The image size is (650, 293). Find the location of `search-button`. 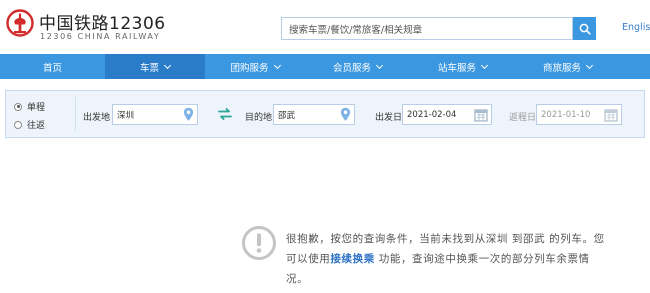

search-button is located at coordinates (584, 28).